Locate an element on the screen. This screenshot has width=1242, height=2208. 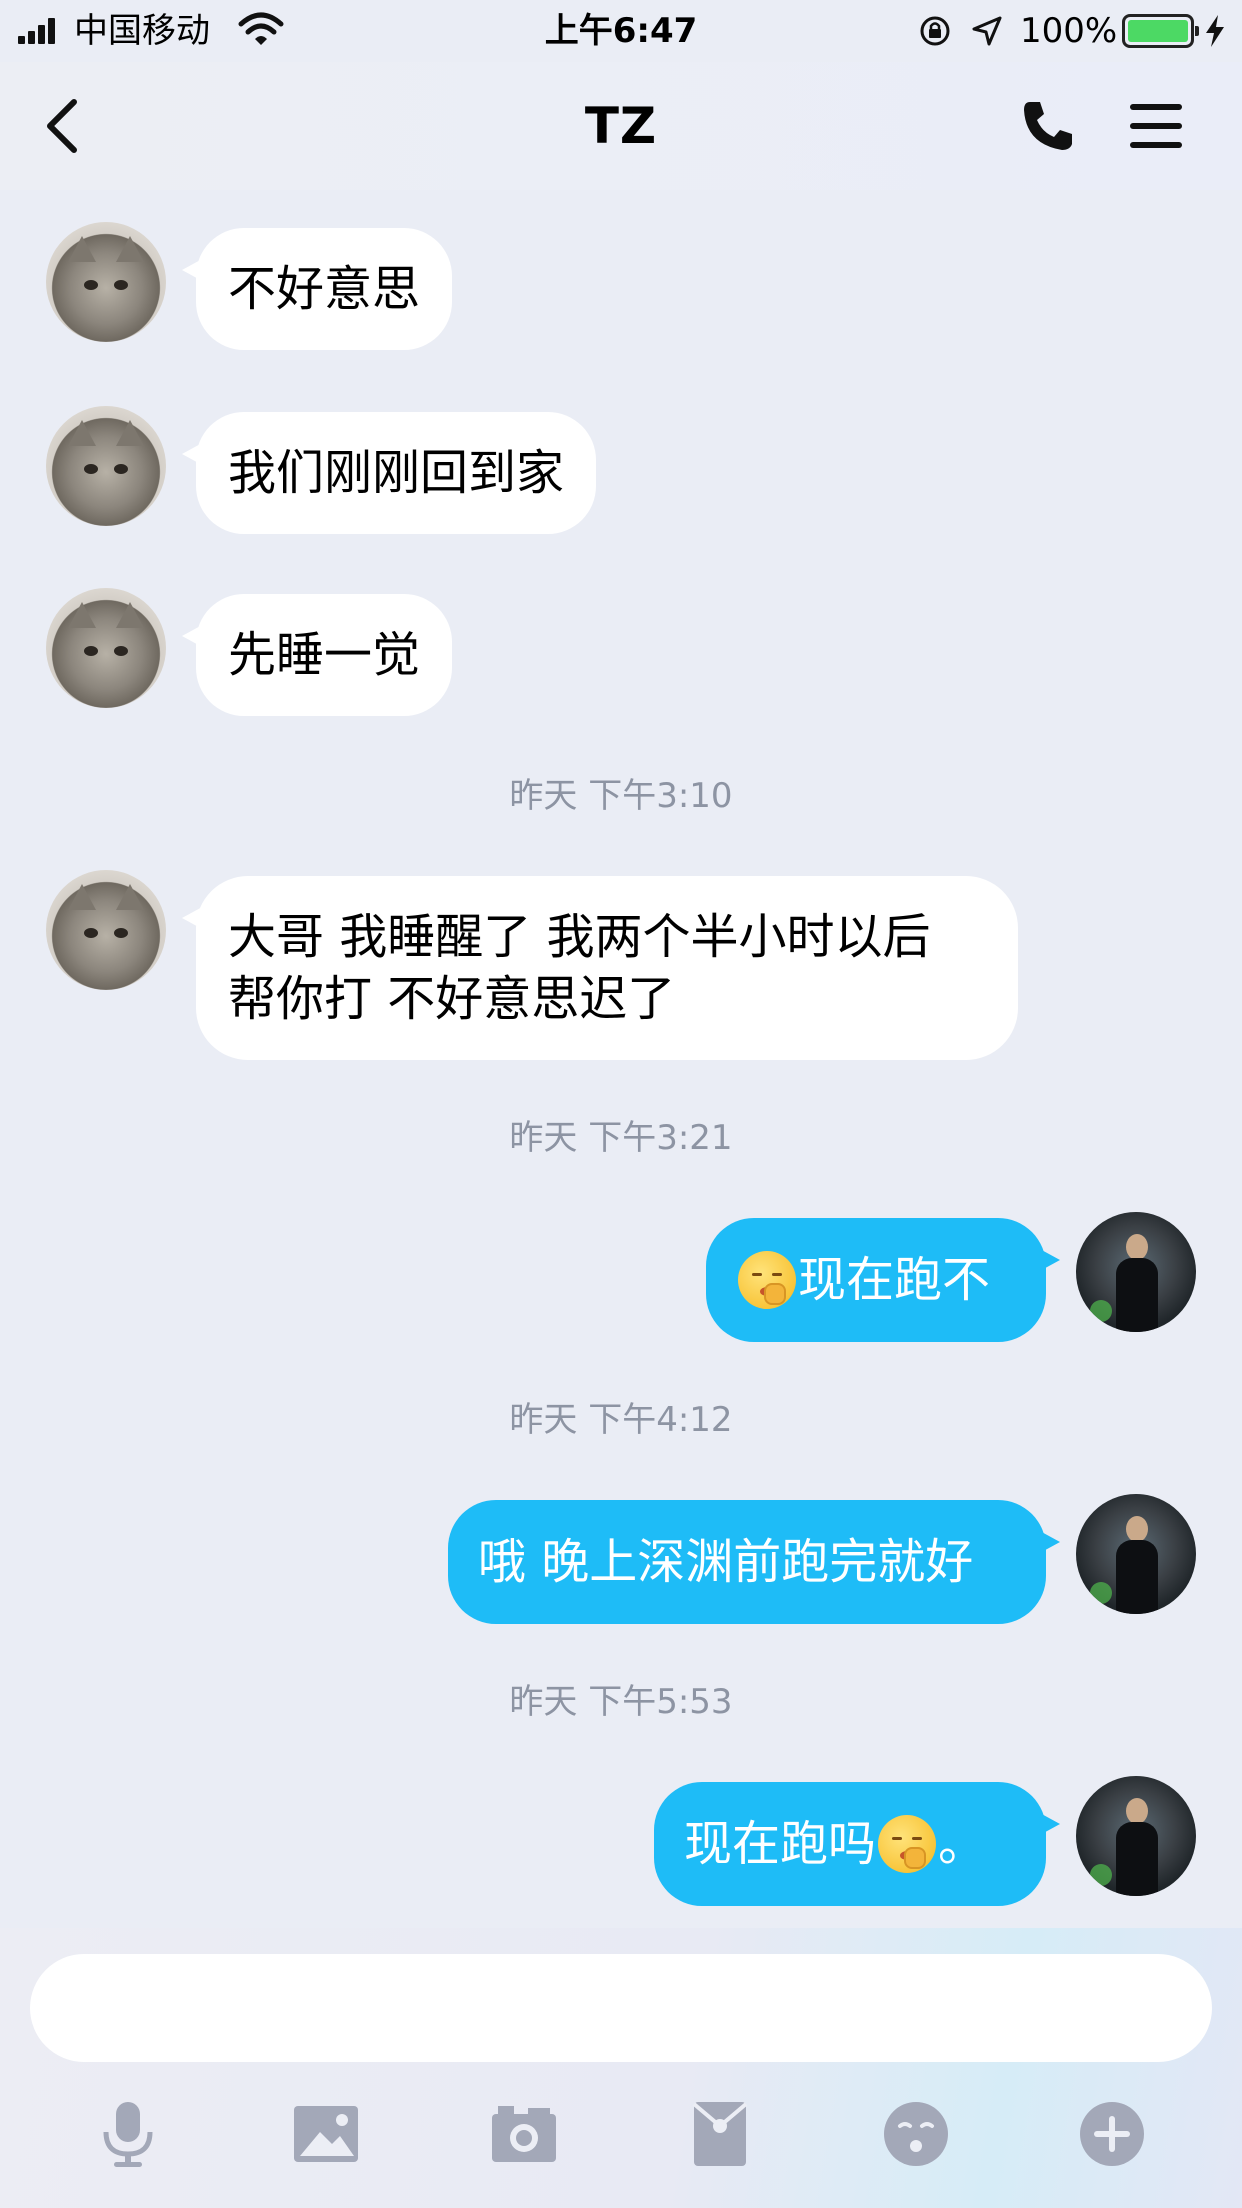
plus-icon is located at coordinates (1112, 2134).